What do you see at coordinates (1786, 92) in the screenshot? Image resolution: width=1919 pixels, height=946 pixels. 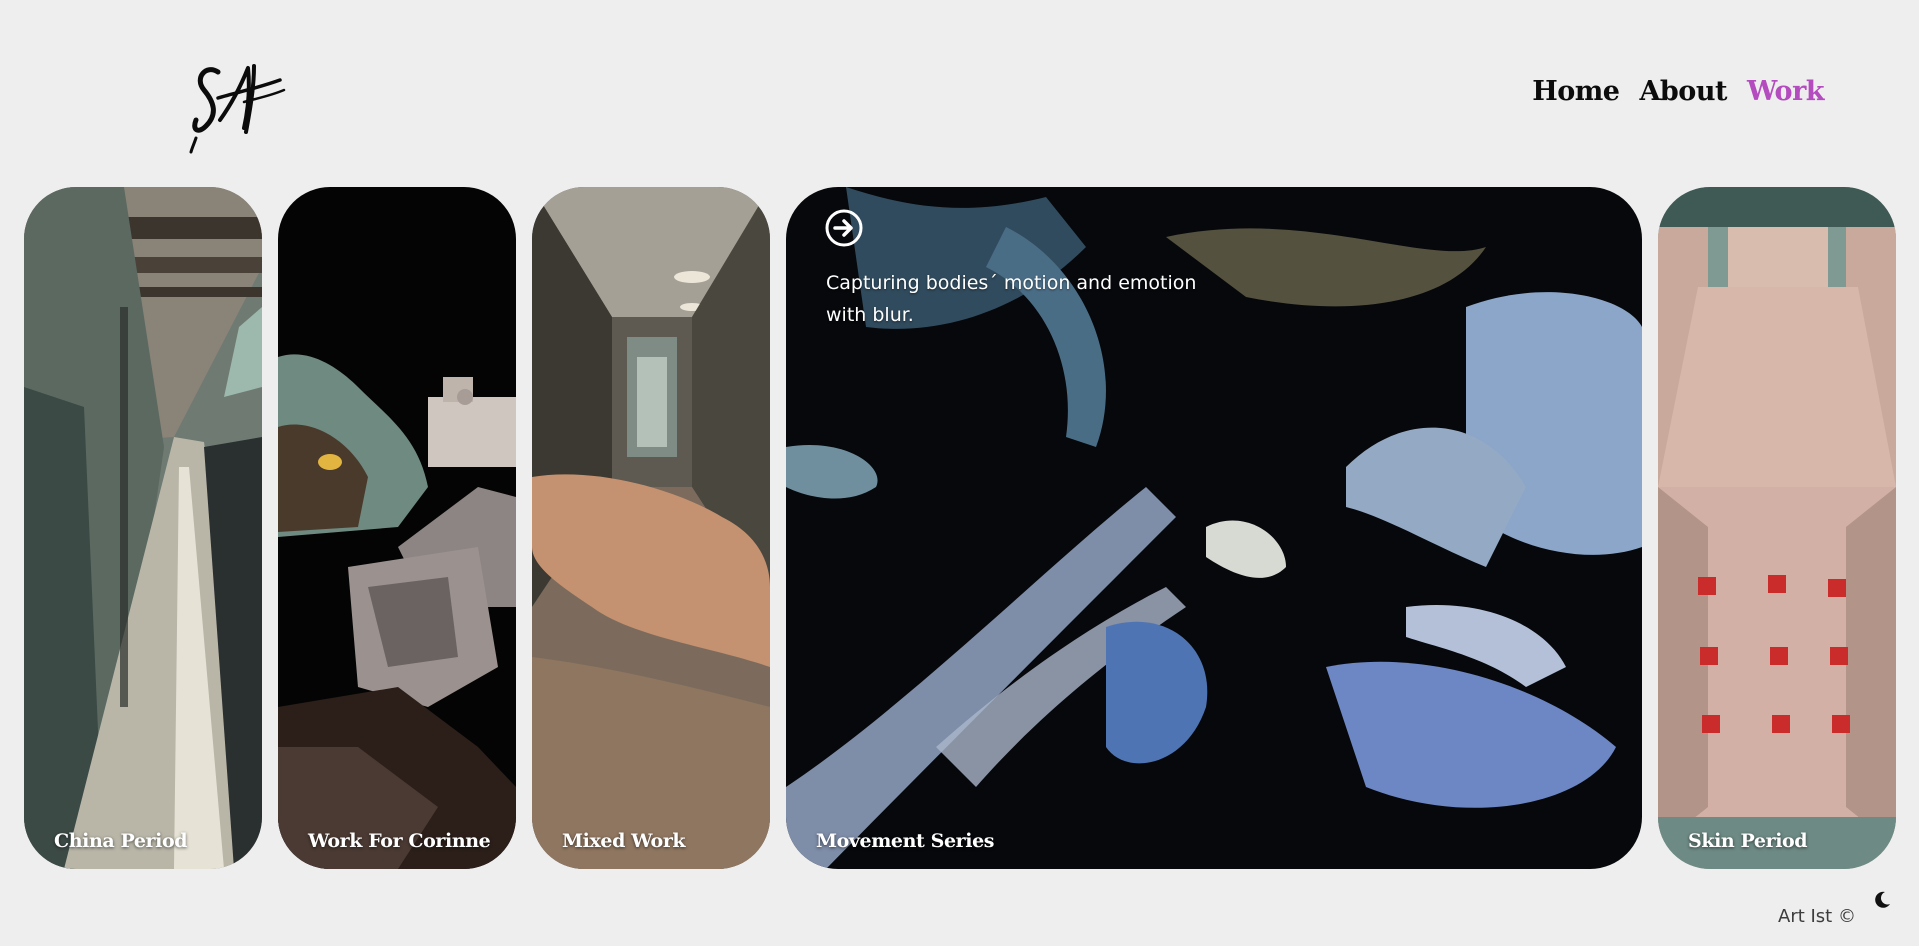 I see `nav-work: Work` at bounding box center [1786, 92].